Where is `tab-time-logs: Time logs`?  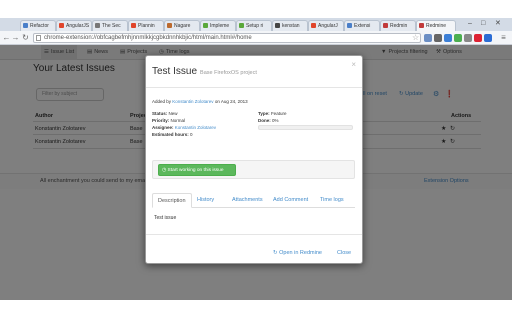 tab-time-logs: Time logs is located at coordinates (332, 200).